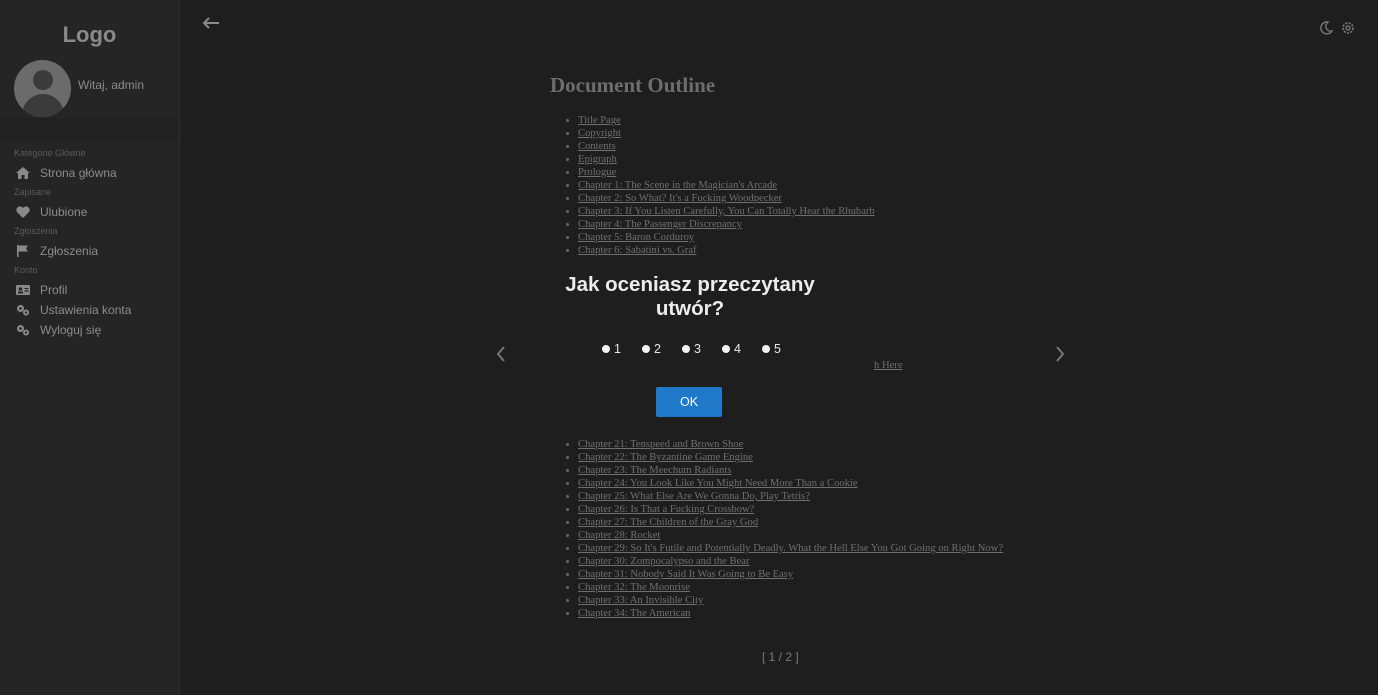 The width and height of the screenshot is (1378, 695). Describe the element at coordinates (633, 85) in the screenshot. I see `document-title: Document Outline` at that location.